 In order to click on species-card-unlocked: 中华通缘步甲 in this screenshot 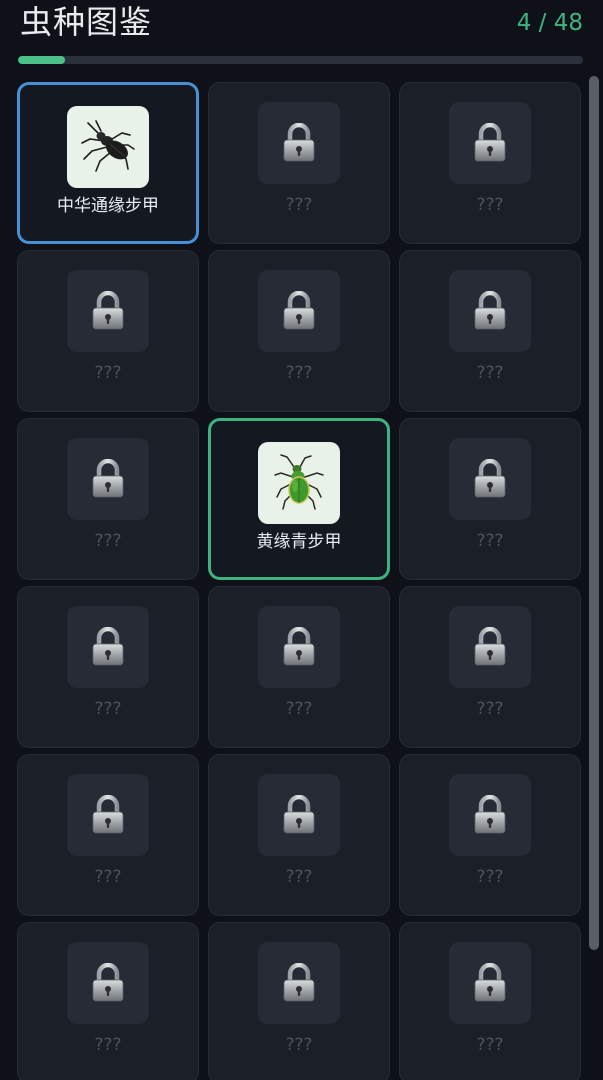, I will do `click(108, 163)`.